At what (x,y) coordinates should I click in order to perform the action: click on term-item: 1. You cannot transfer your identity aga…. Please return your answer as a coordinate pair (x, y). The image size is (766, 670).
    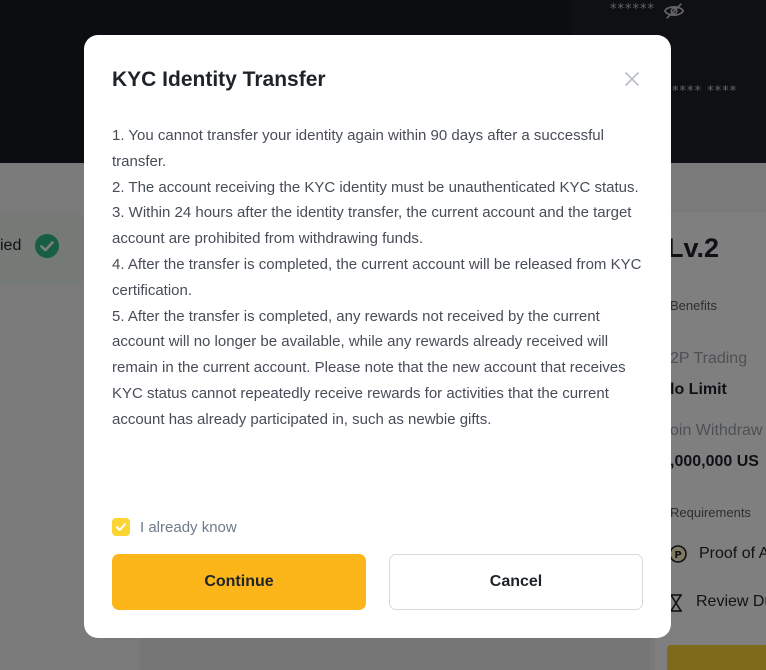
    Looking at the image, I should click on (358, 148).